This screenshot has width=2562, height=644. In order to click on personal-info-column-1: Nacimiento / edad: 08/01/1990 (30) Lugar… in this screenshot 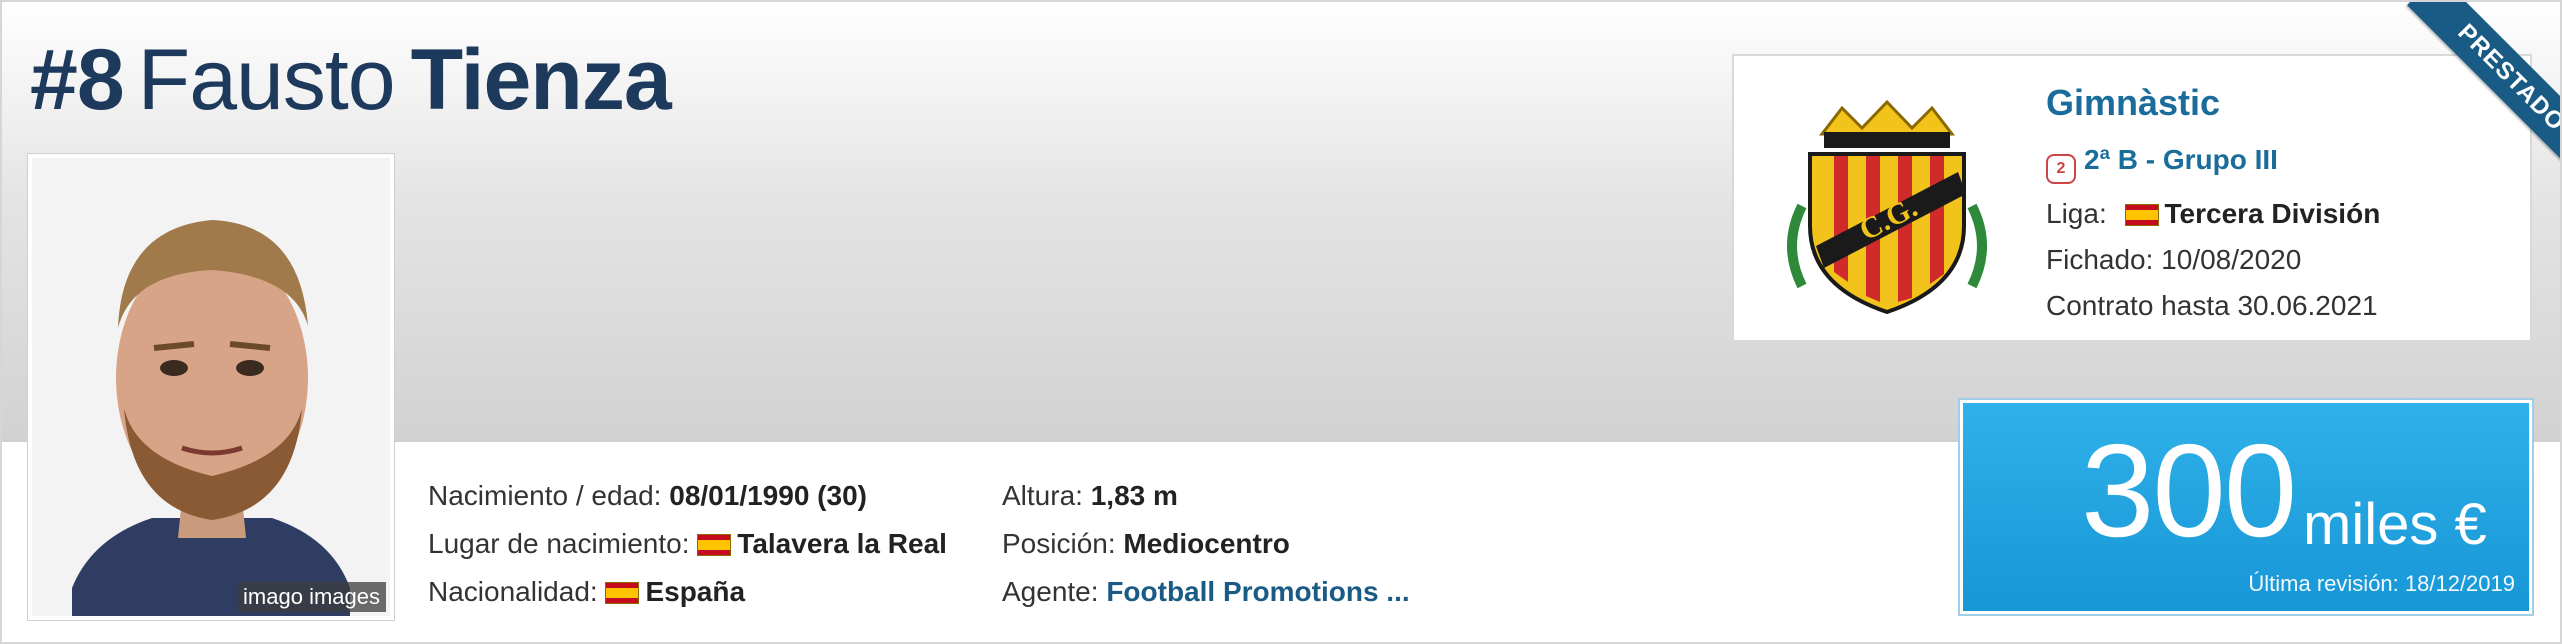, I will do `click(687, 544)`.